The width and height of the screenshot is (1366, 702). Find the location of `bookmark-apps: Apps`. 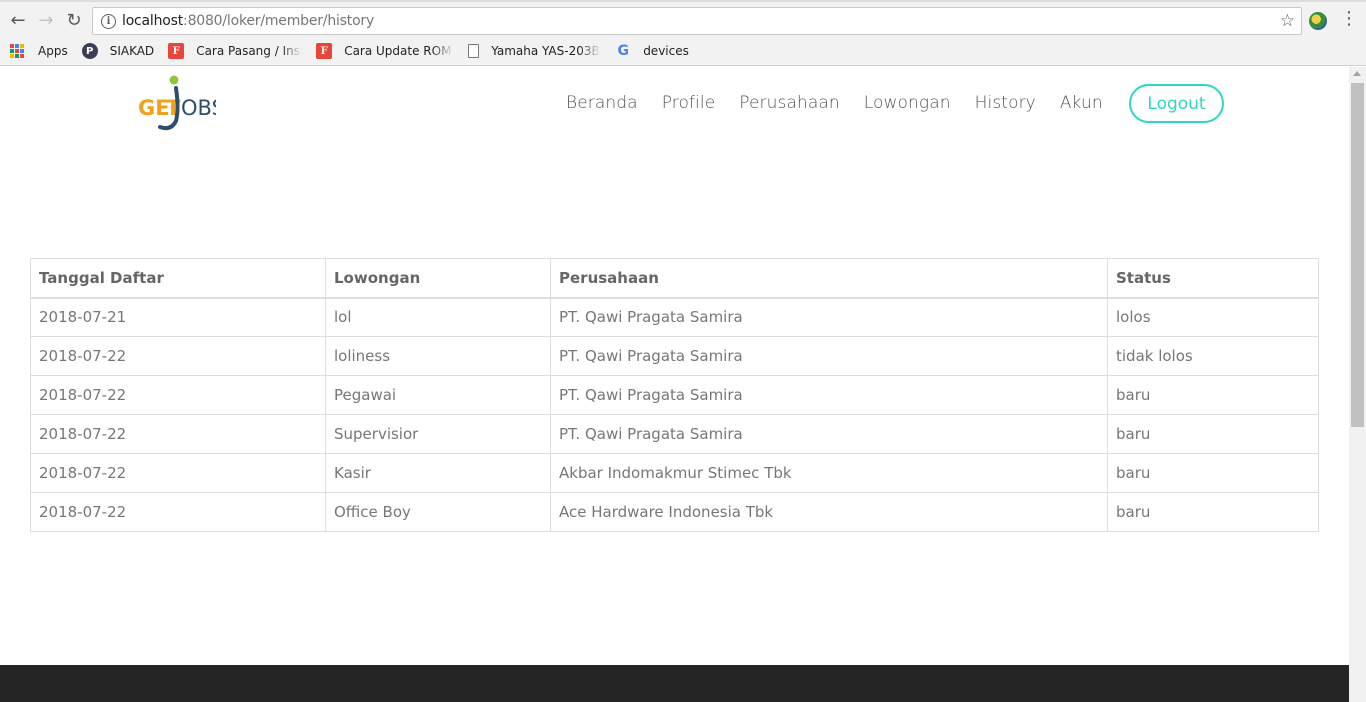

bookmark-apps: Apps is located at coordinates (39, 51).